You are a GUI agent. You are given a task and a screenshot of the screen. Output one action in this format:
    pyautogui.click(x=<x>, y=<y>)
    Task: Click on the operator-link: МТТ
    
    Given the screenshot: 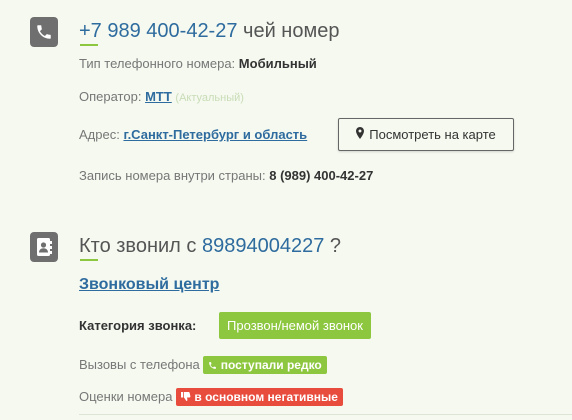 What is the action you would take?
    pyautogui.click(x=158, y=96)
    